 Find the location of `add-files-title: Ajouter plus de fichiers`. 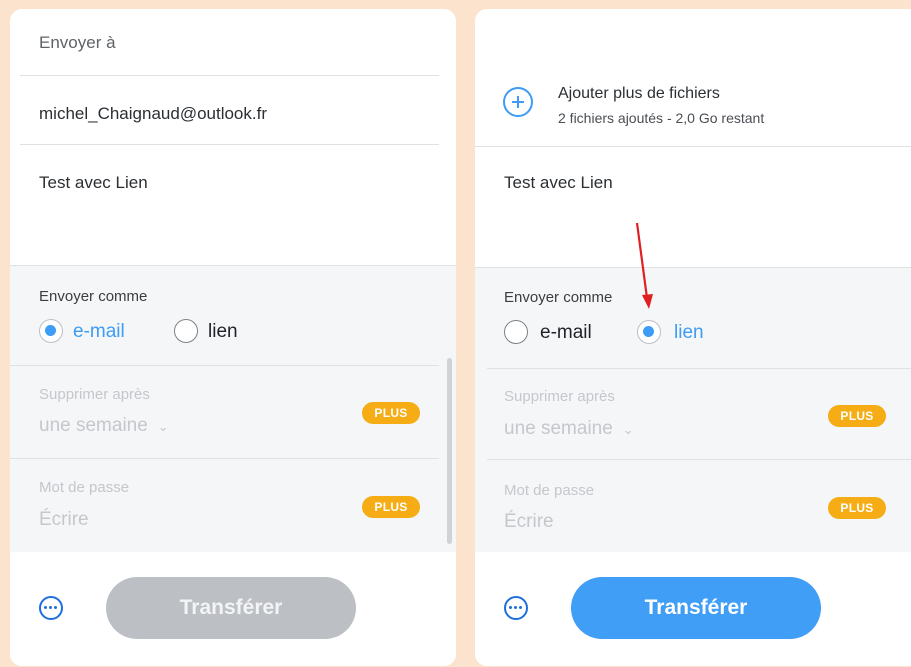

add-files-title: Ajouter plus de fichiers is located at coordinates (639, 94).